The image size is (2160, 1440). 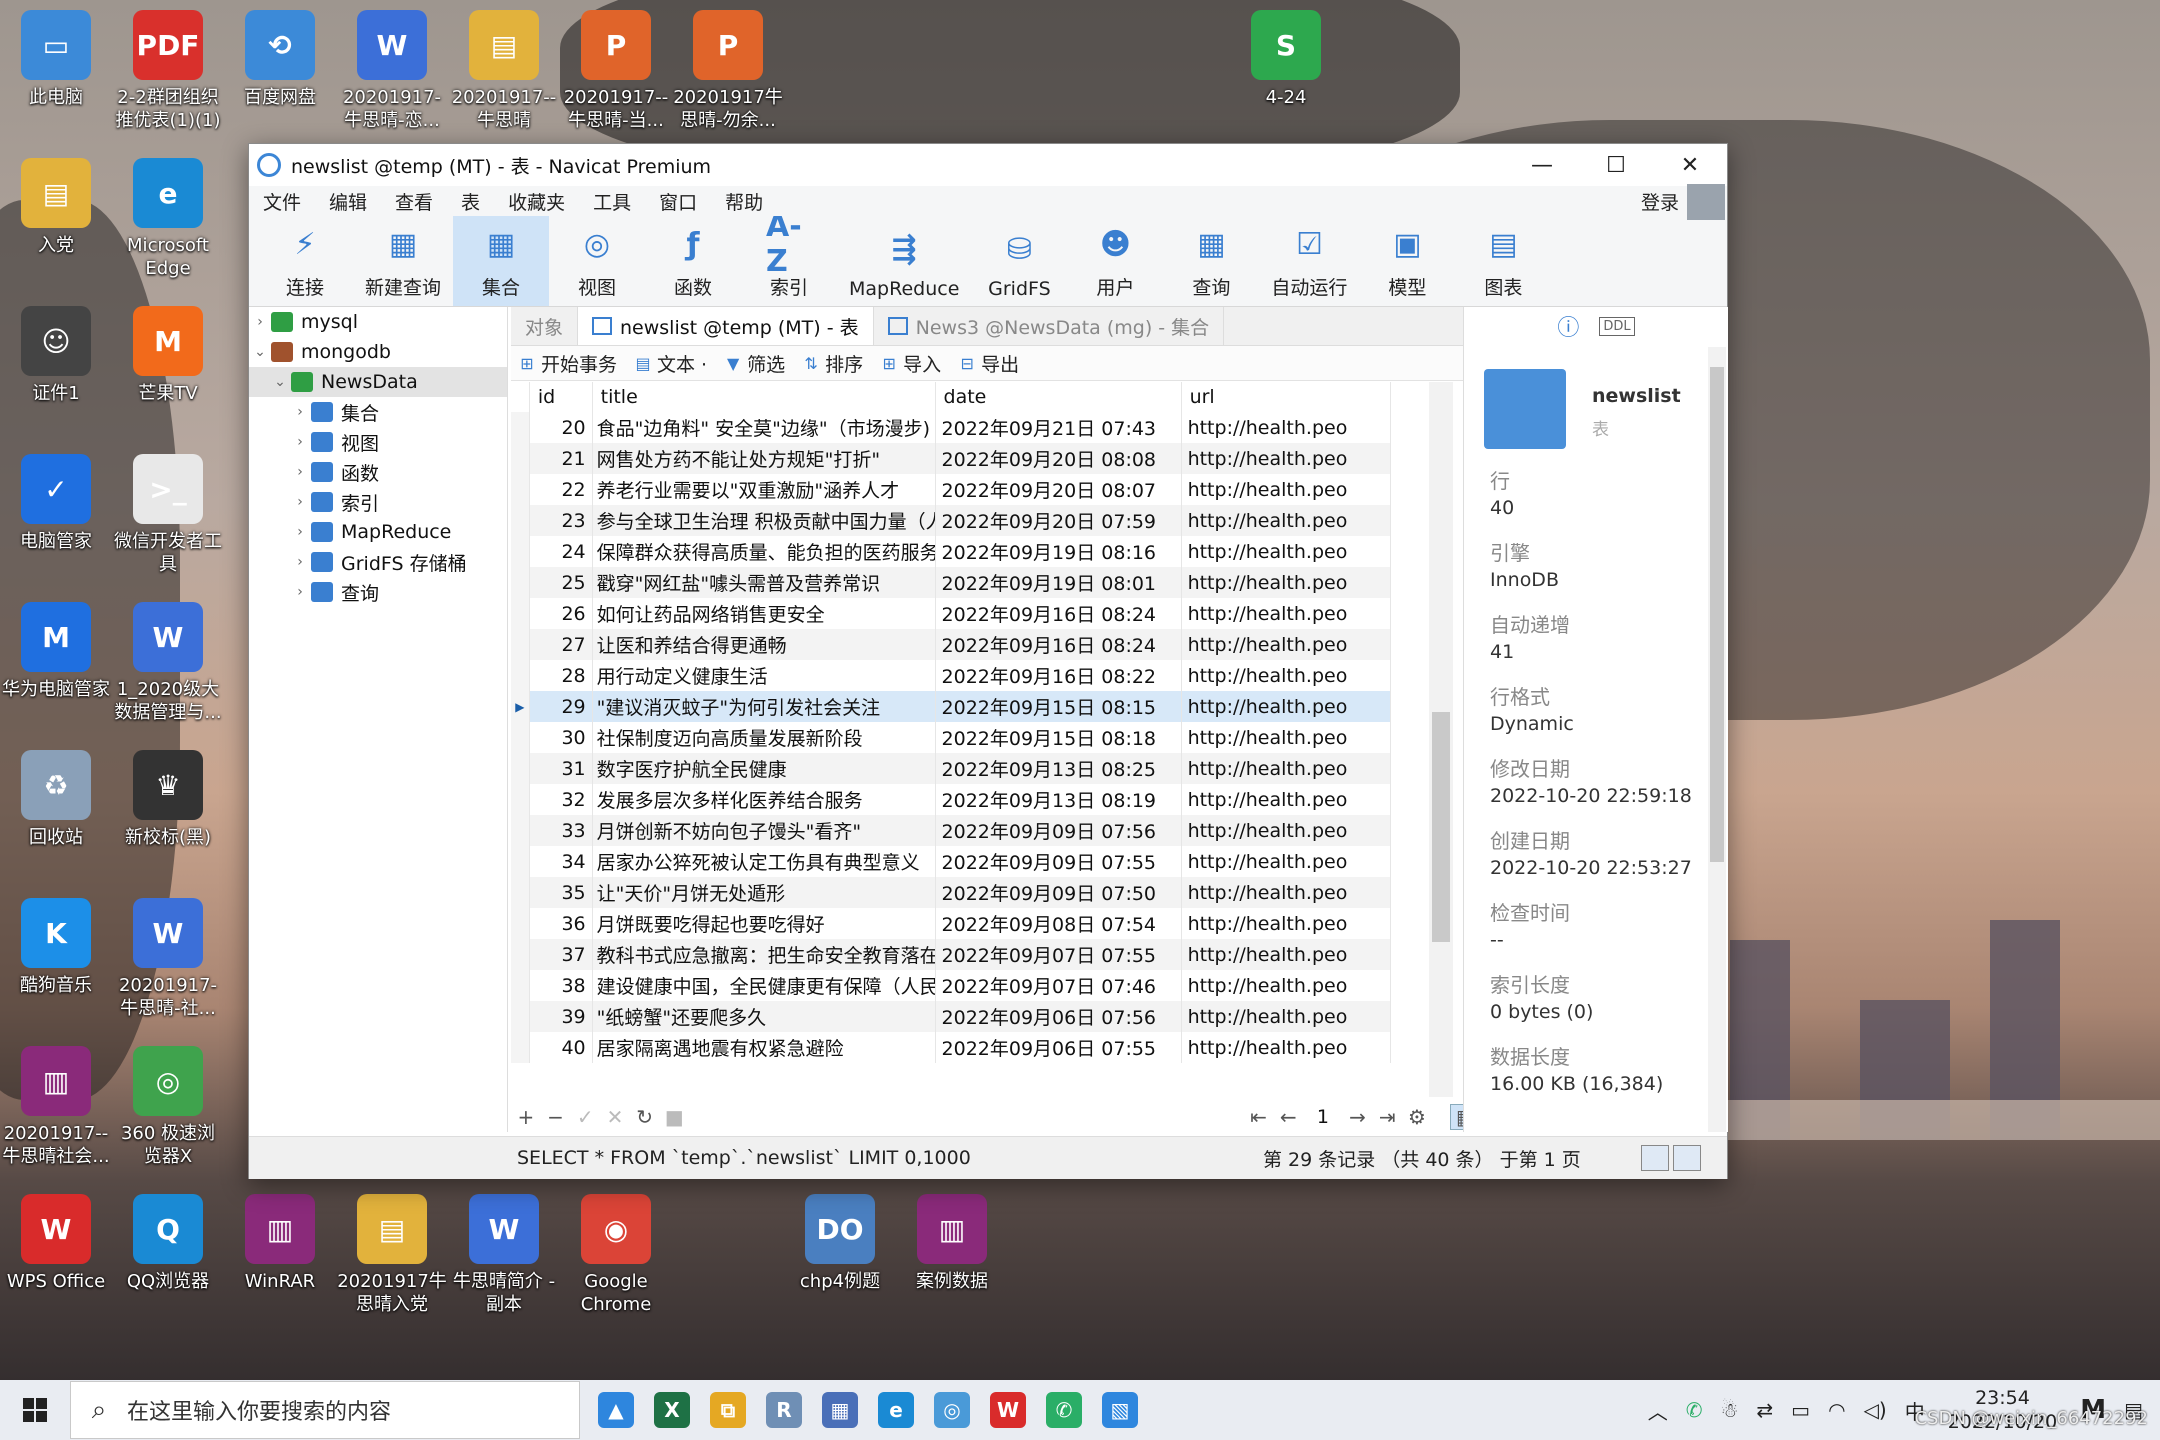 What do you see at coordinates (728, 1410) in the screenshot?
I see `taskbar-app: ⧉` at bounding box center [728, 1410].